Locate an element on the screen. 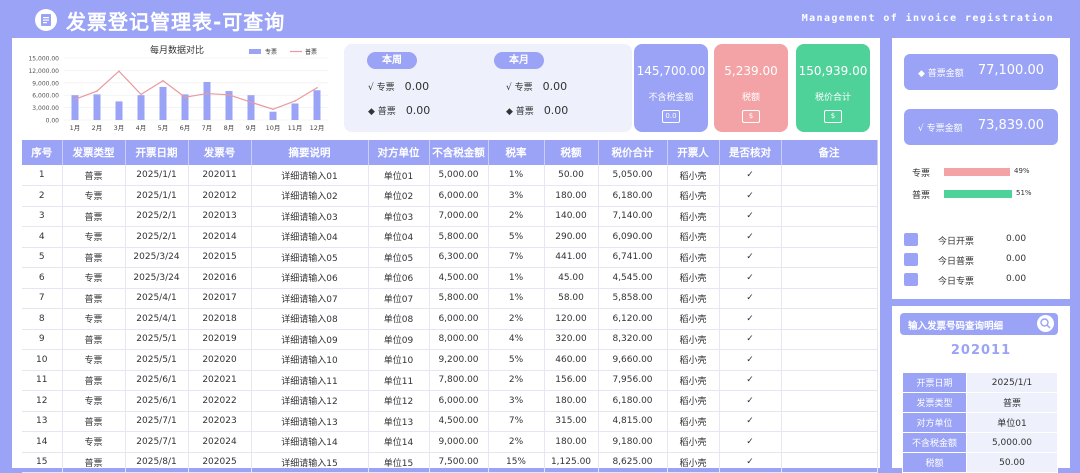 The image size is (1080, 473). x-tick-label: 6月 is located at coordinates (185, 128).